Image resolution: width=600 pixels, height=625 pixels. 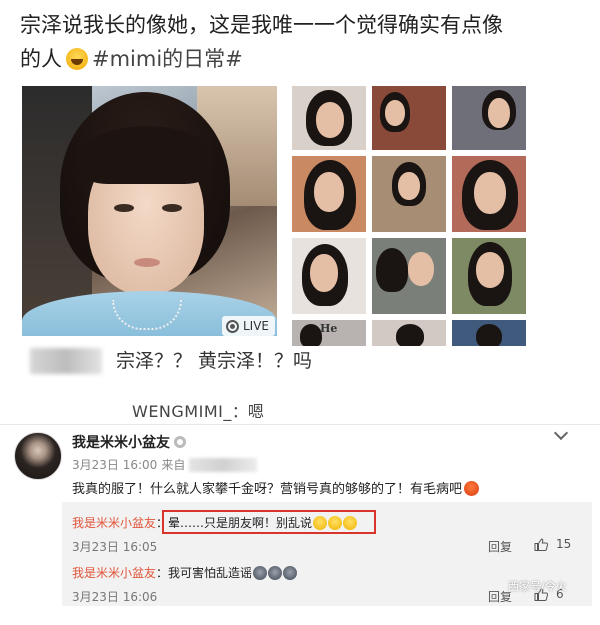 What do you see at coordinates (38, 456) in the screenshot?
I see `avatar` at bounding box center [38, 456].